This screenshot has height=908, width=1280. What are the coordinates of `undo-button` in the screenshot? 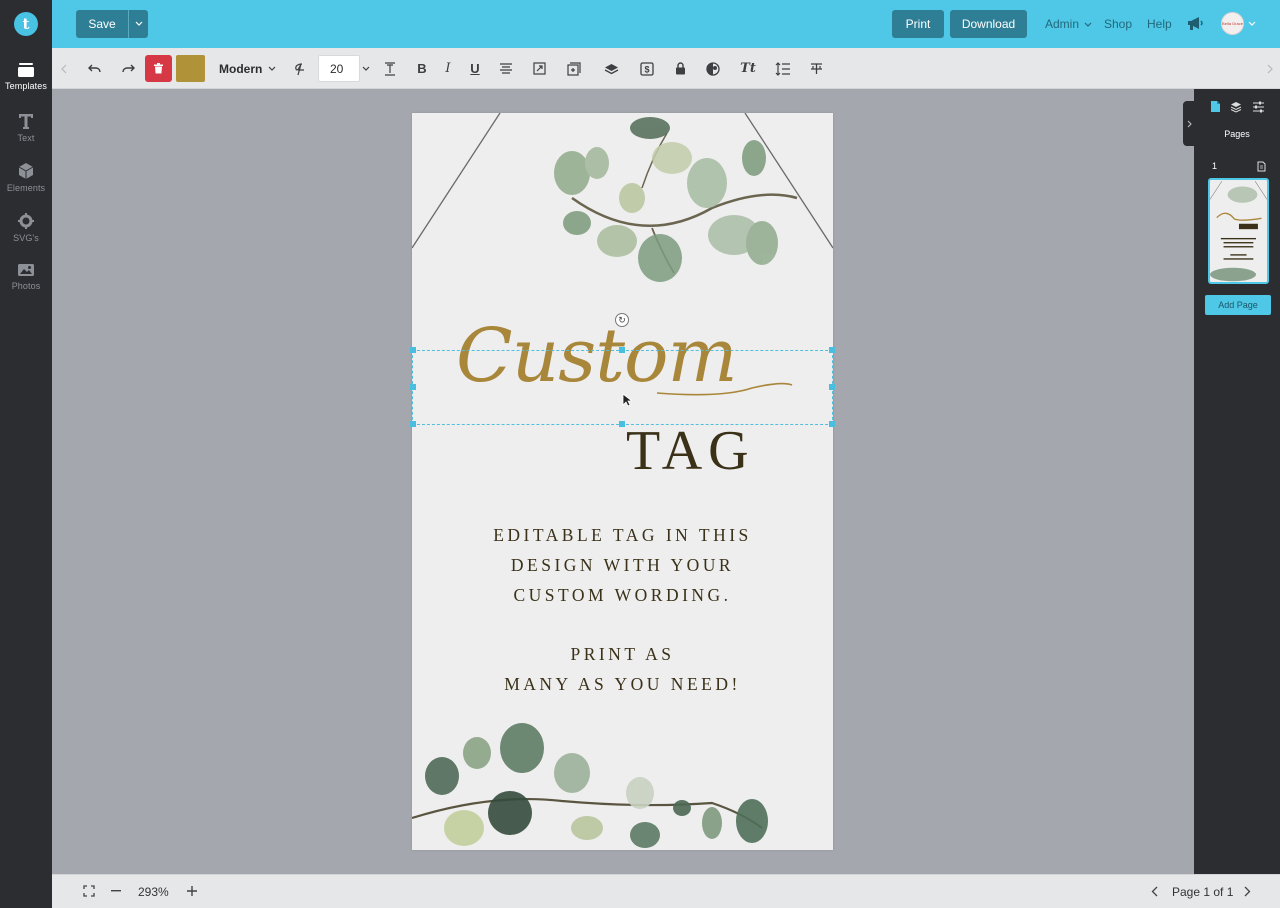 It's located at (94, 68).